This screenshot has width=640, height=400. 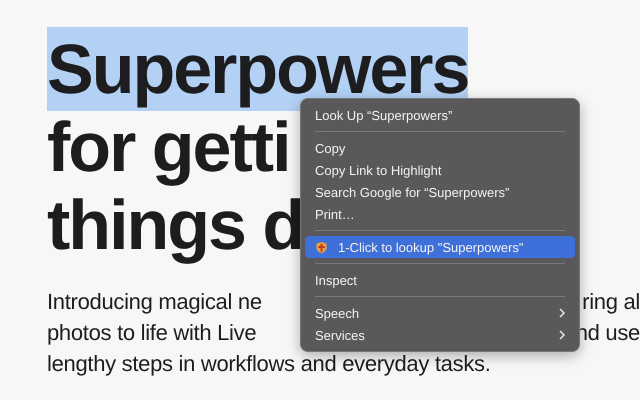 What do you see at coordinates (440, 335) in the screenshot?
I see `menu-item: Services` at bounding box center [440, 335].